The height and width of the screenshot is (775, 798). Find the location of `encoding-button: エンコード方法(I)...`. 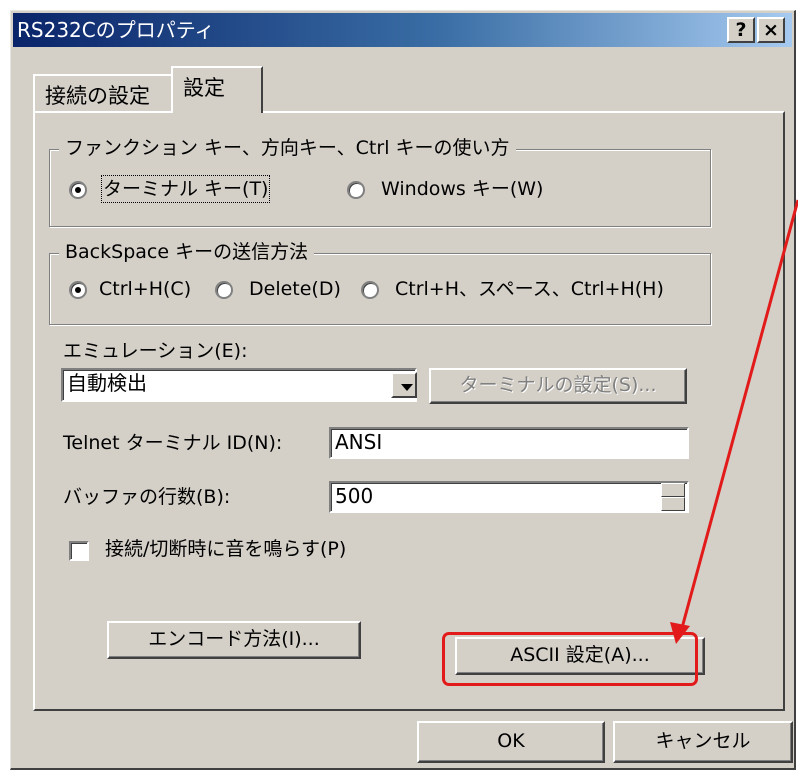

encoding-button: エンコード方法(I)... is located at coordinates (234, 640).